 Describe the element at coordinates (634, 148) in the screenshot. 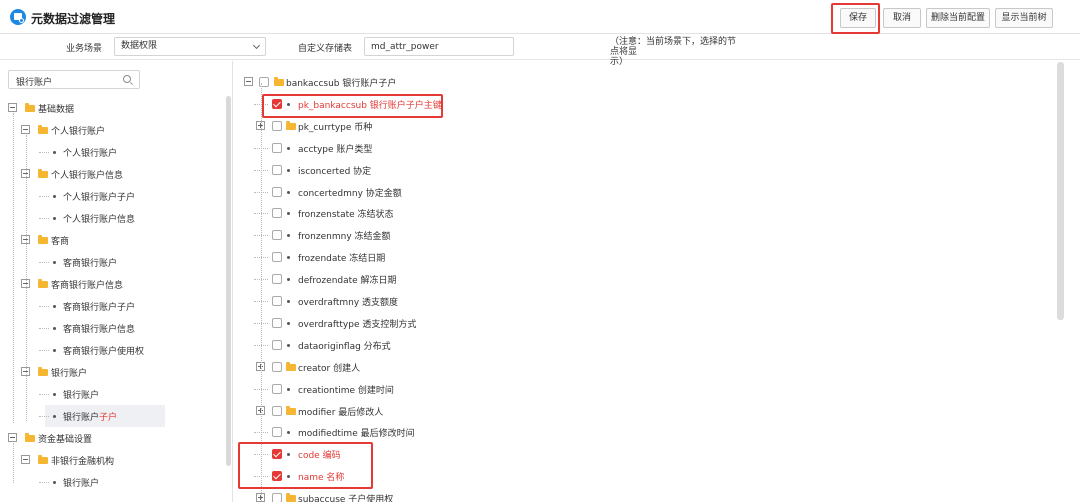

I see `field-leaf-item: acctype 账户类型` at that location.